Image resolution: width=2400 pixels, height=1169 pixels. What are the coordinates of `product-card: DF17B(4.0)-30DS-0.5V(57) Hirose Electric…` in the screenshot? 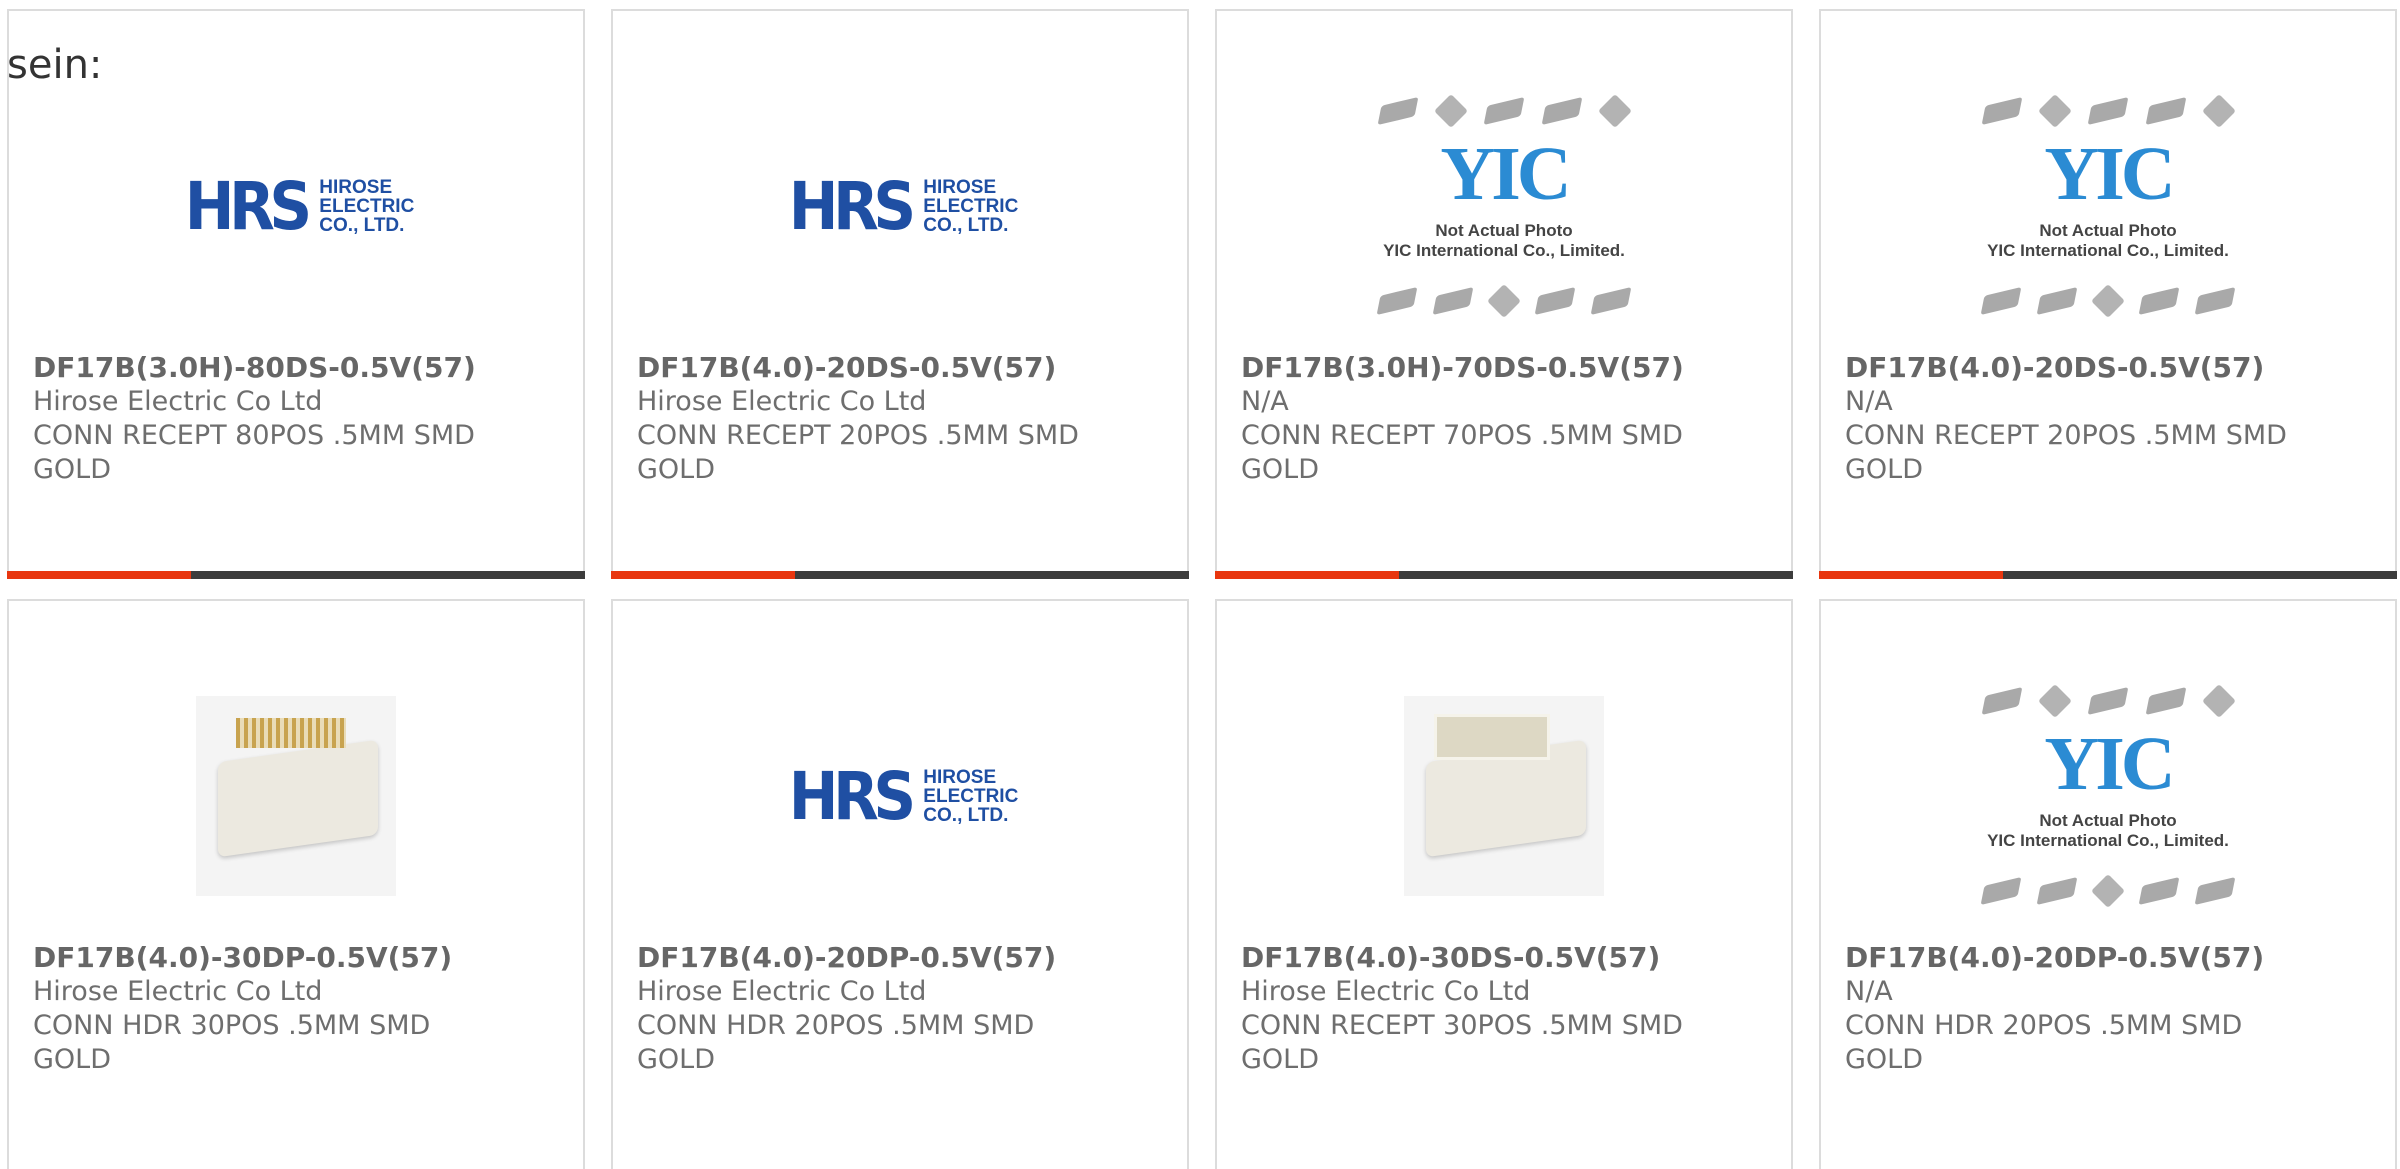 It's located at (1504, 884).